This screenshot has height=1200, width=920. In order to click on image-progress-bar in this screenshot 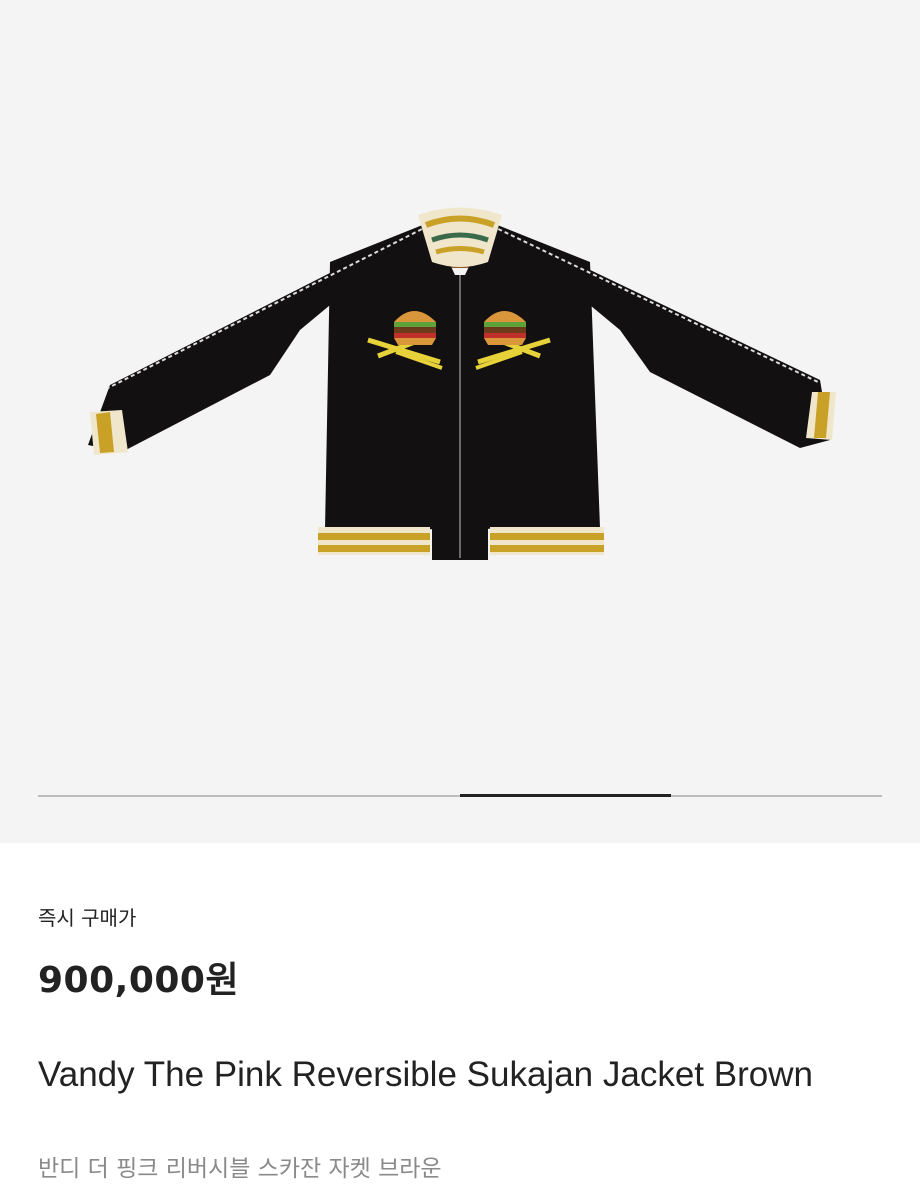, I will do `click(460, 795)`.